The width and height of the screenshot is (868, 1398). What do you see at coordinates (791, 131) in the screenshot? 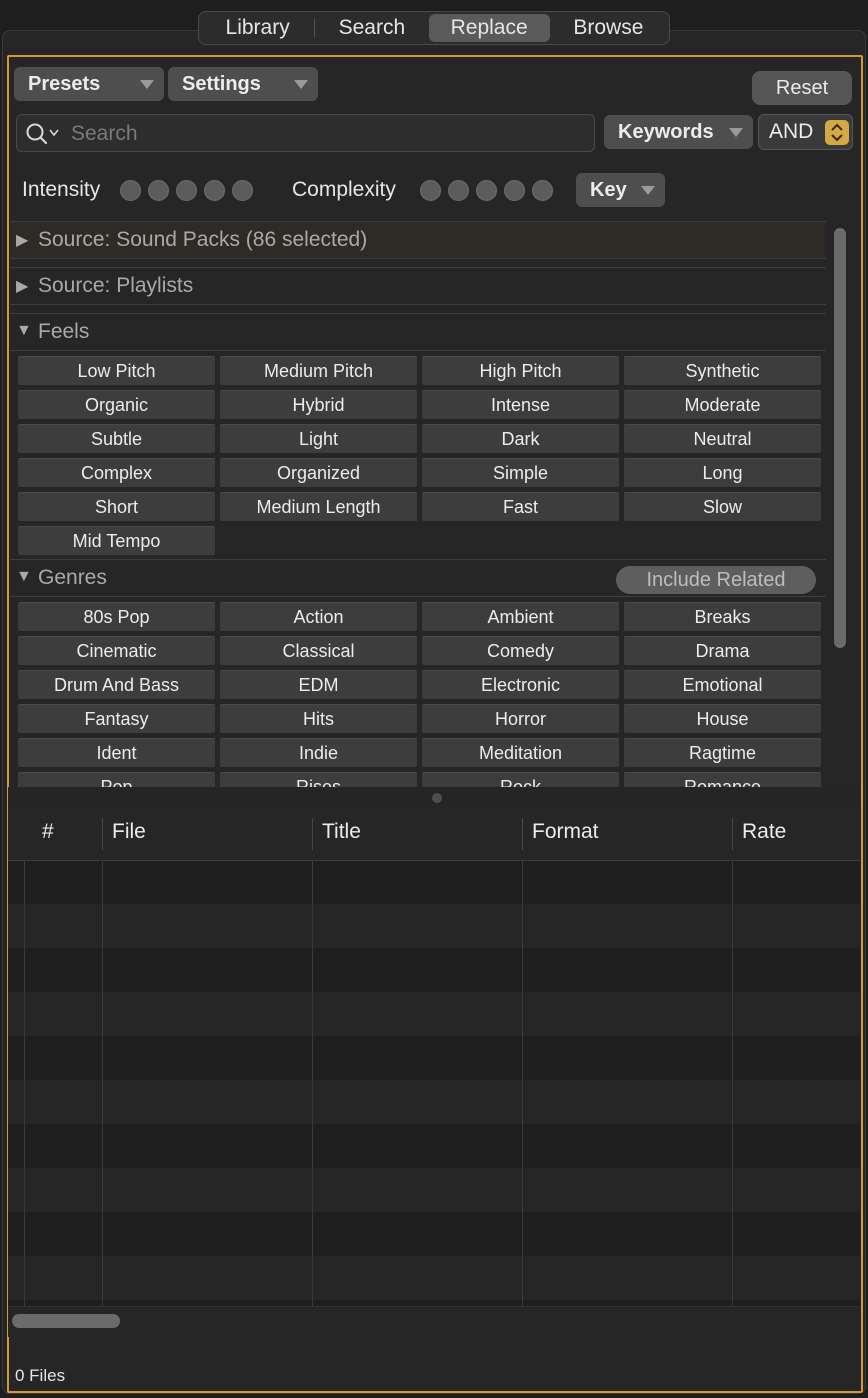
I see `operator-value: AND` at bounding box center [791, 131].